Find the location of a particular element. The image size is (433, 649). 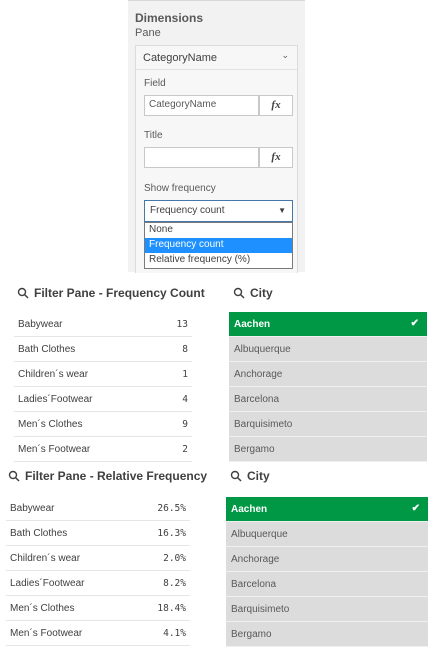

list-item: Ladies´Footwear 8.2% is located at coordinates (98, 583).